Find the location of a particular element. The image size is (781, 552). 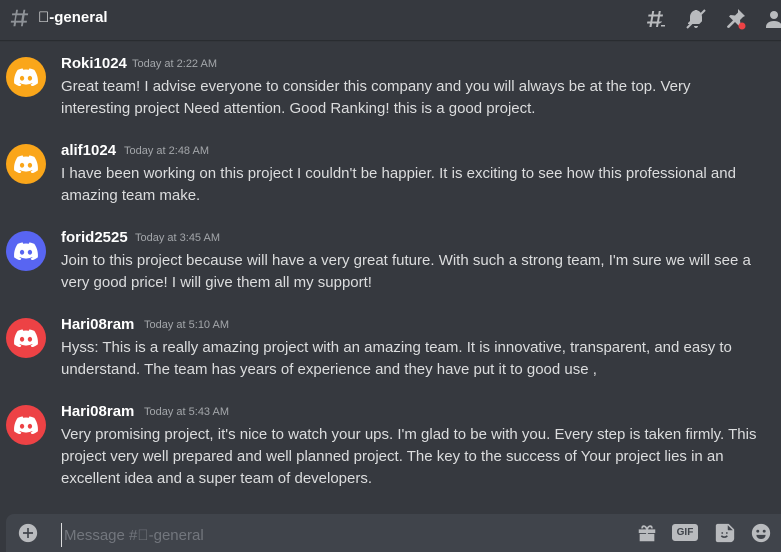

member-list-icon is located at coordinates (772, 19).